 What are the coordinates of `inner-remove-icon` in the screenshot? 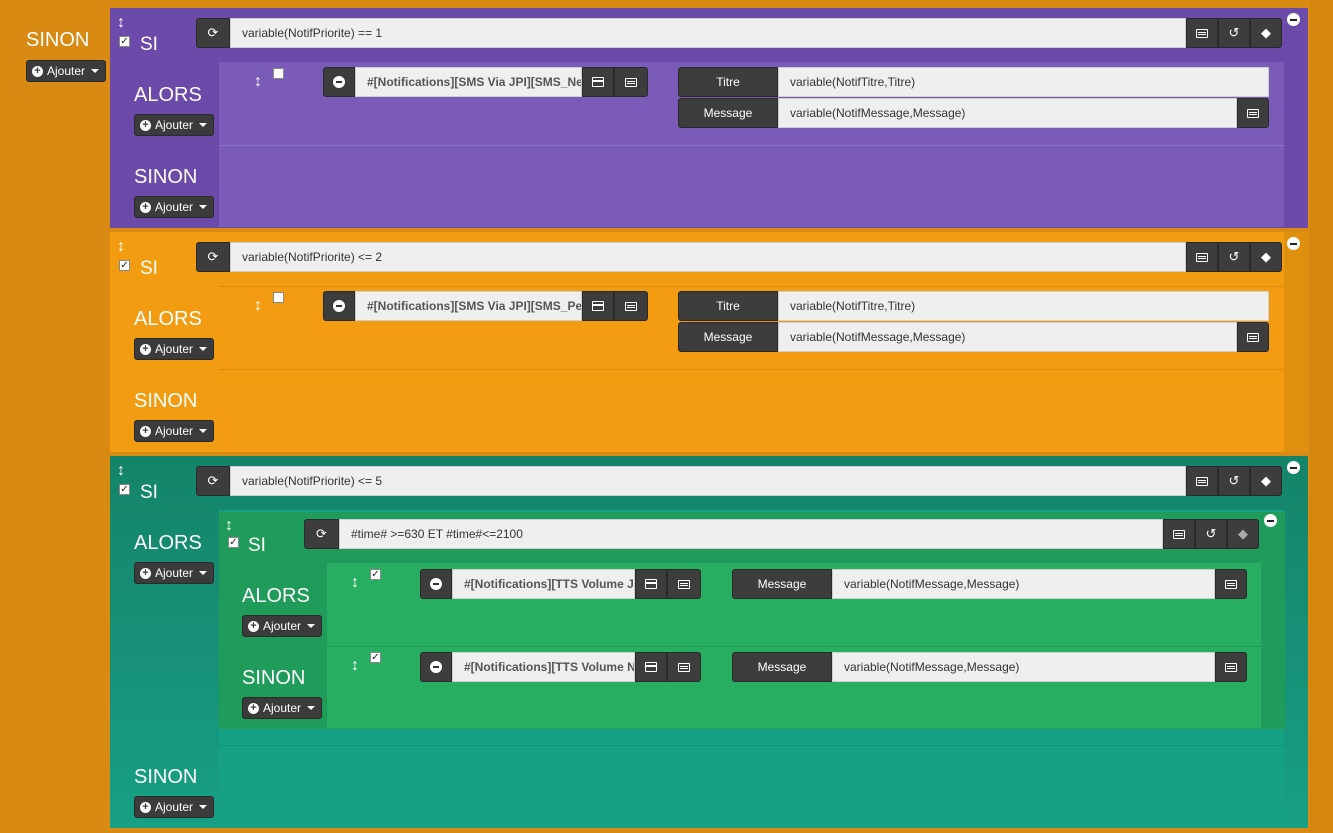 It's located at (1270, 520).